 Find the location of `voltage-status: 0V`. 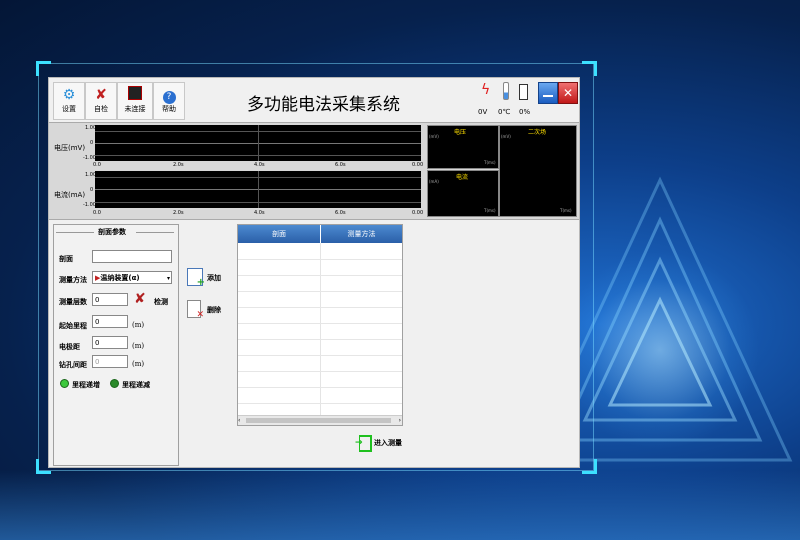

voltage-status: 0V is located at coordinates (483, 112).